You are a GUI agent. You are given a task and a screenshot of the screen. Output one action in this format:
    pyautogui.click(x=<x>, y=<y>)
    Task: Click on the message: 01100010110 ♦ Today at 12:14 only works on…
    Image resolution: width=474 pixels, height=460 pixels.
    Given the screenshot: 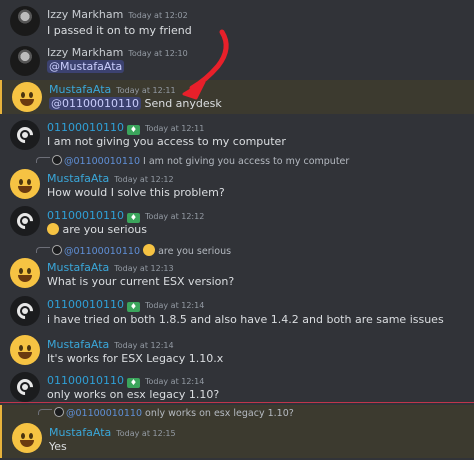 What is the action you would take?
    pyautogui.click(x=237, y=385)
    